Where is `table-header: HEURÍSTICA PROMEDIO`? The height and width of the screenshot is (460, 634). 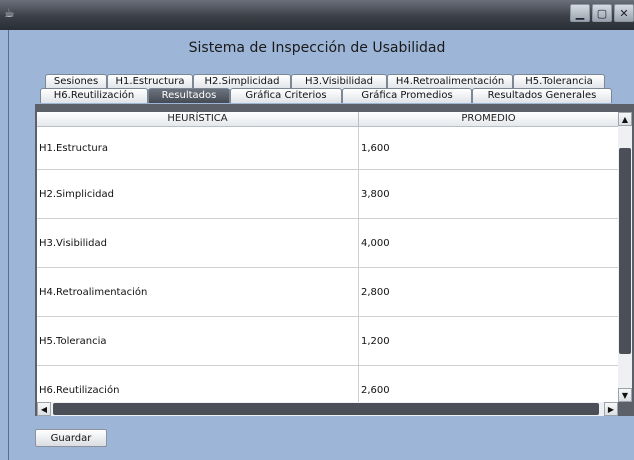 table-header: HEURÍSTICA PROMEDIO is located at coordinates (327, 119).